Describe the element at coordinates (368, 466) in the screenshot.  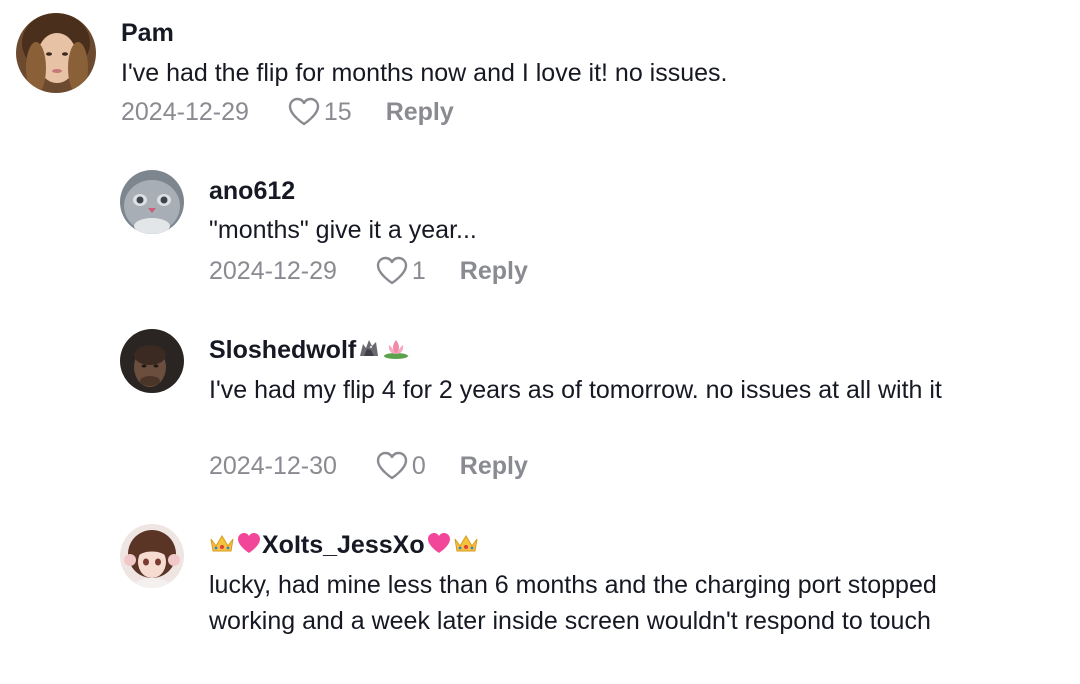
I see `comment-meta: 2024-12-30 0 Reply` at that location.